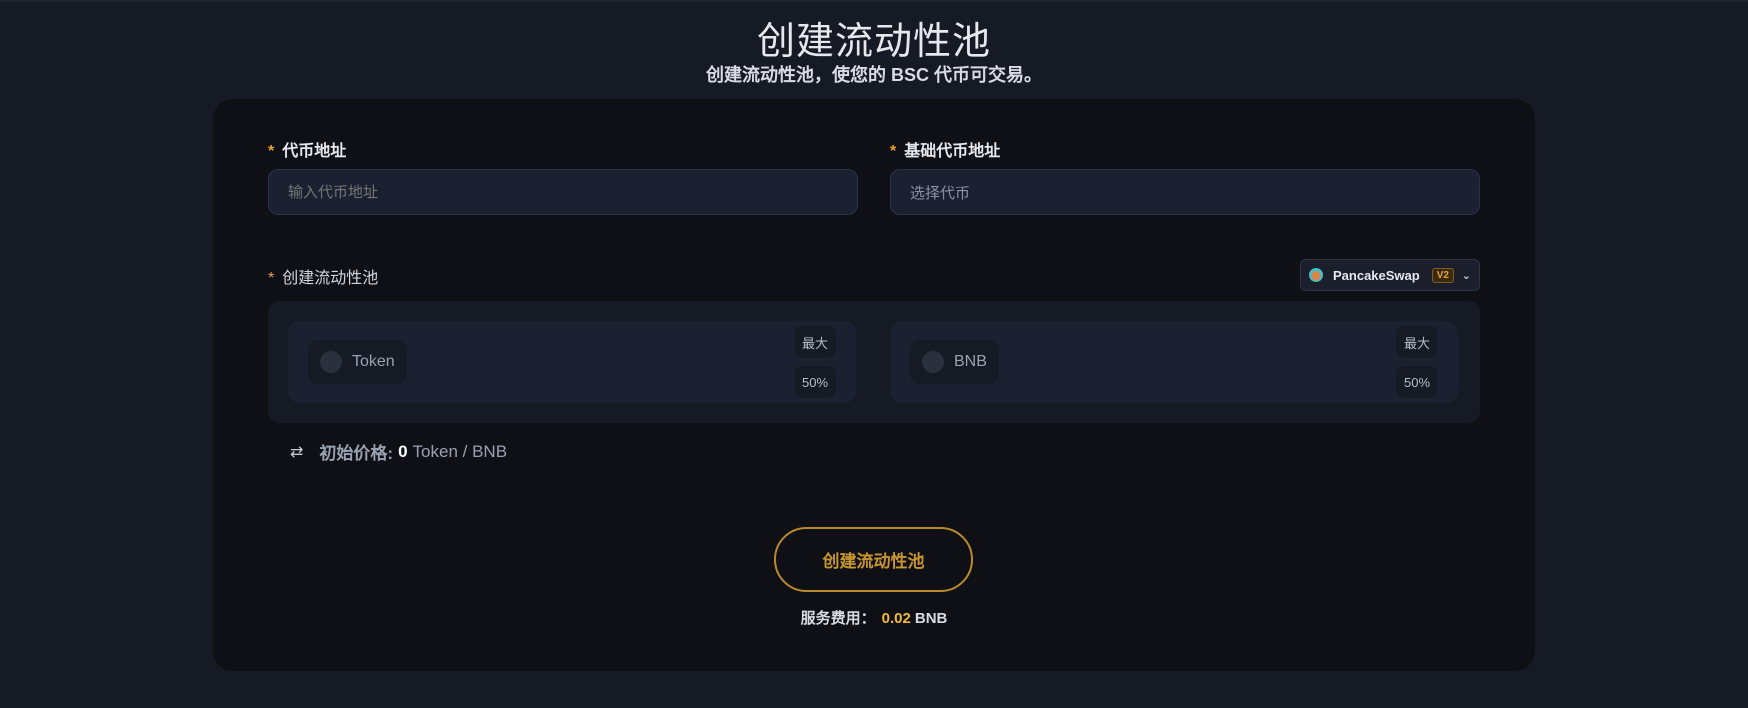  Describe the element at coordinates (572, 362) in the screenshot. I see `token-amount-panel: Token 最大 50%` at that location.